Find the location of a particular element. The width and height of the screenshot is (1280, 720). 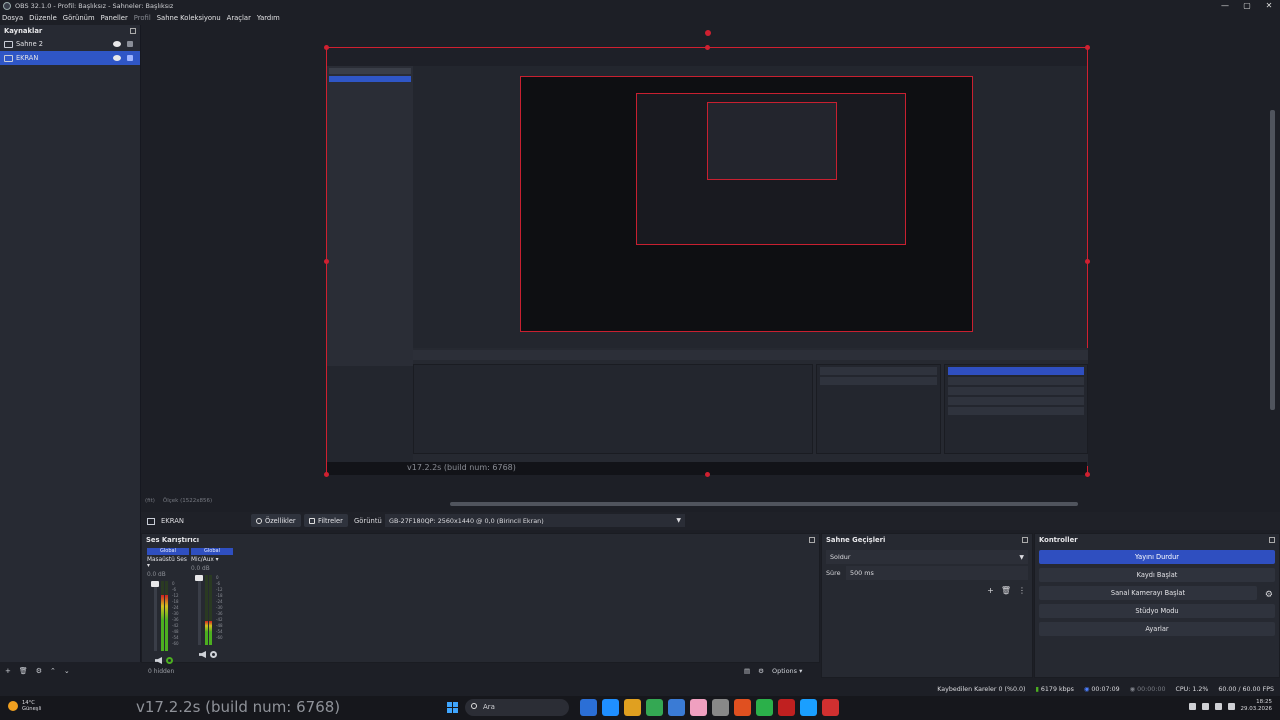

move-down-icon: ⌄ is located at coordinates (67, 671).